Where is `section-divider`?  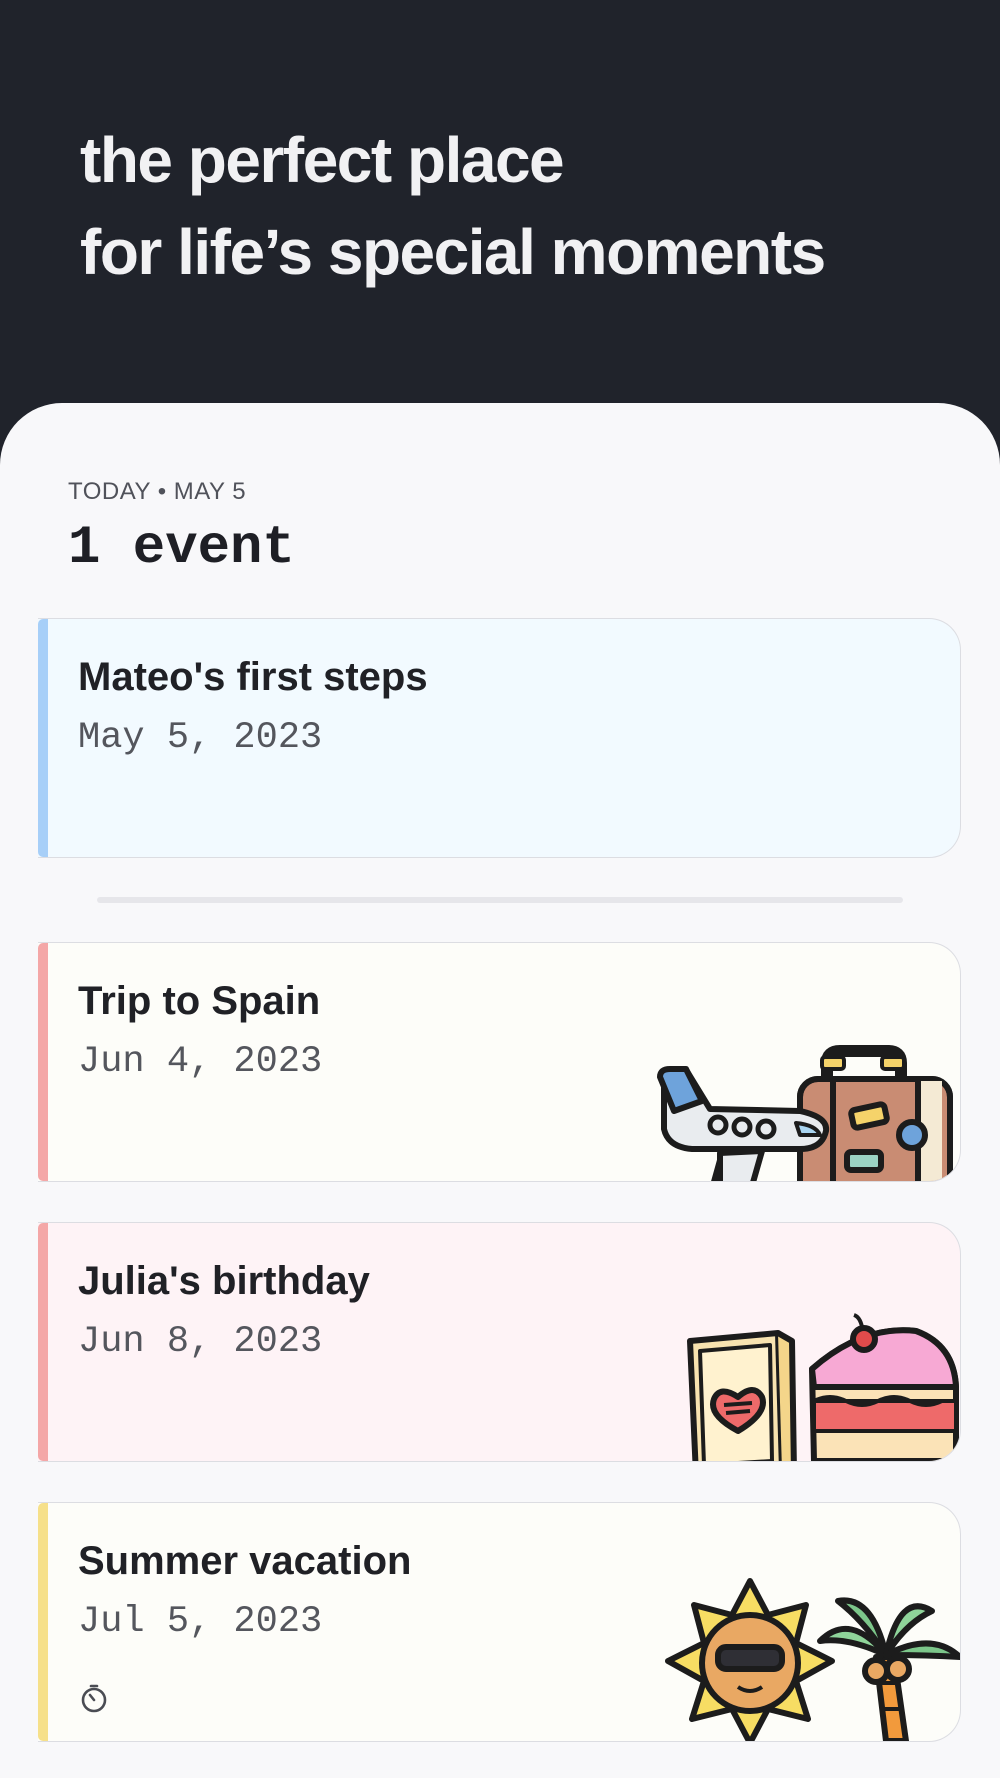
section-divider is located at coordinates (500, 900).